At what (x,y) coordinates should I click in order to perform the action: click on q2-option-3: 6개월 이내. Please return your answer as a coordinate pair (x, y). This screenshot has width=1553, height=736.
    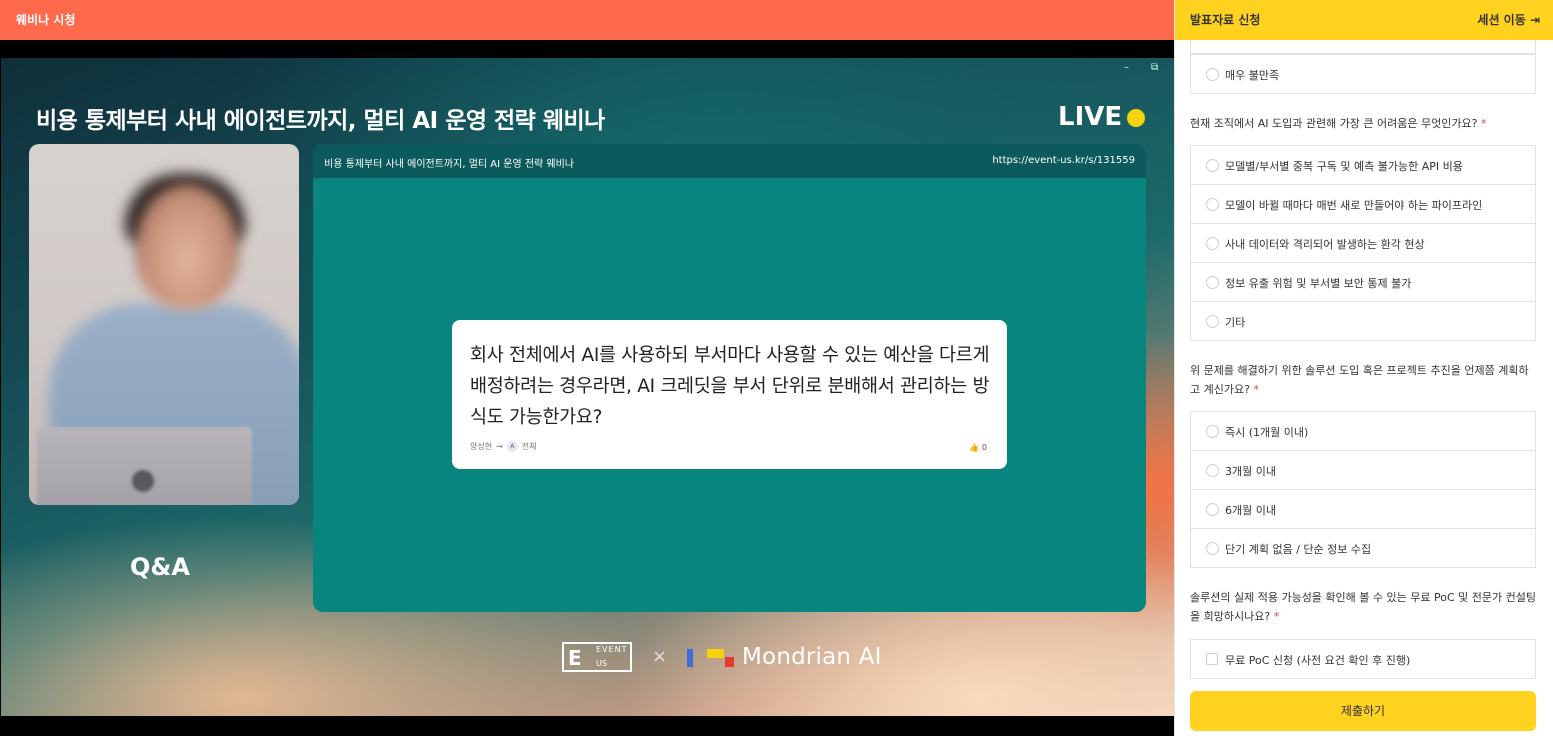
    Looking at the image, I should click on (1363, 509).